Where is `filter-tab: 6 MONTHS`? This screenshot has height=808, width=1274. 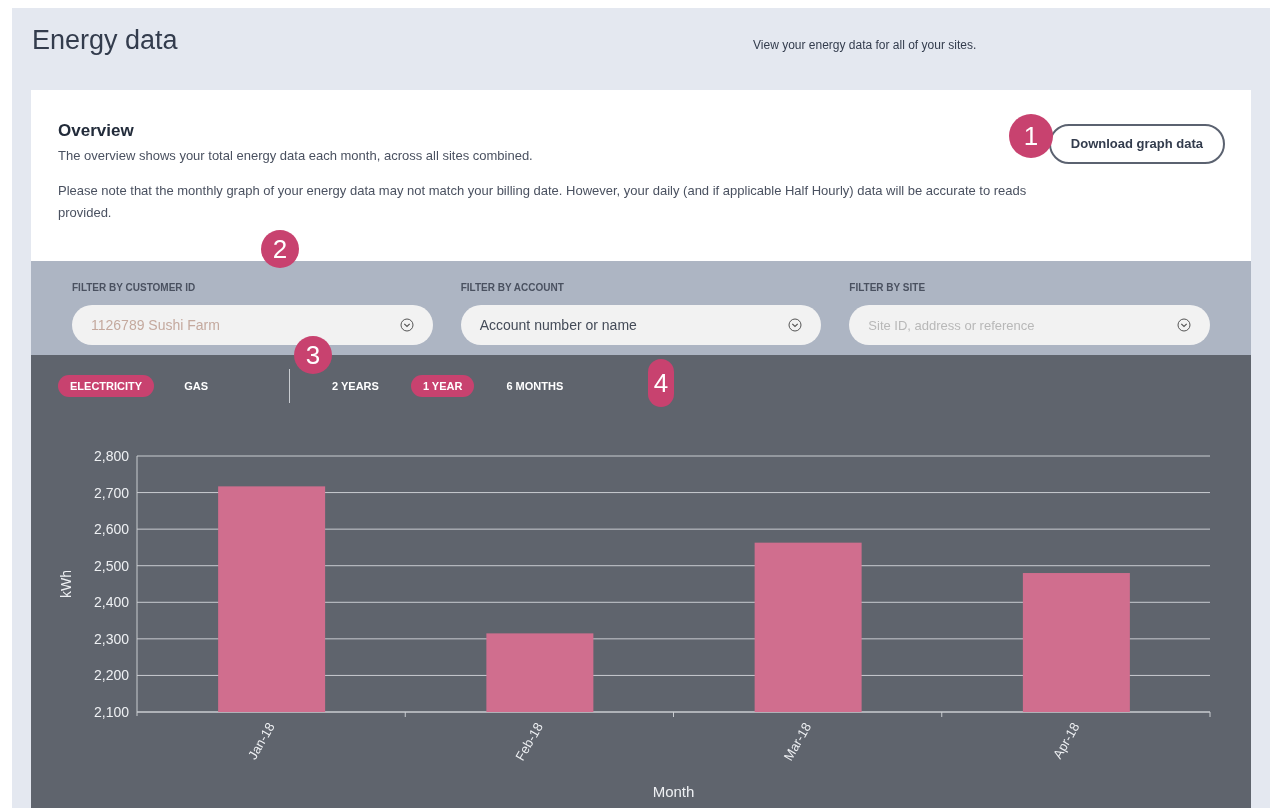 filter-tab: 6 MONTHS is located at coordinates (535, 386).